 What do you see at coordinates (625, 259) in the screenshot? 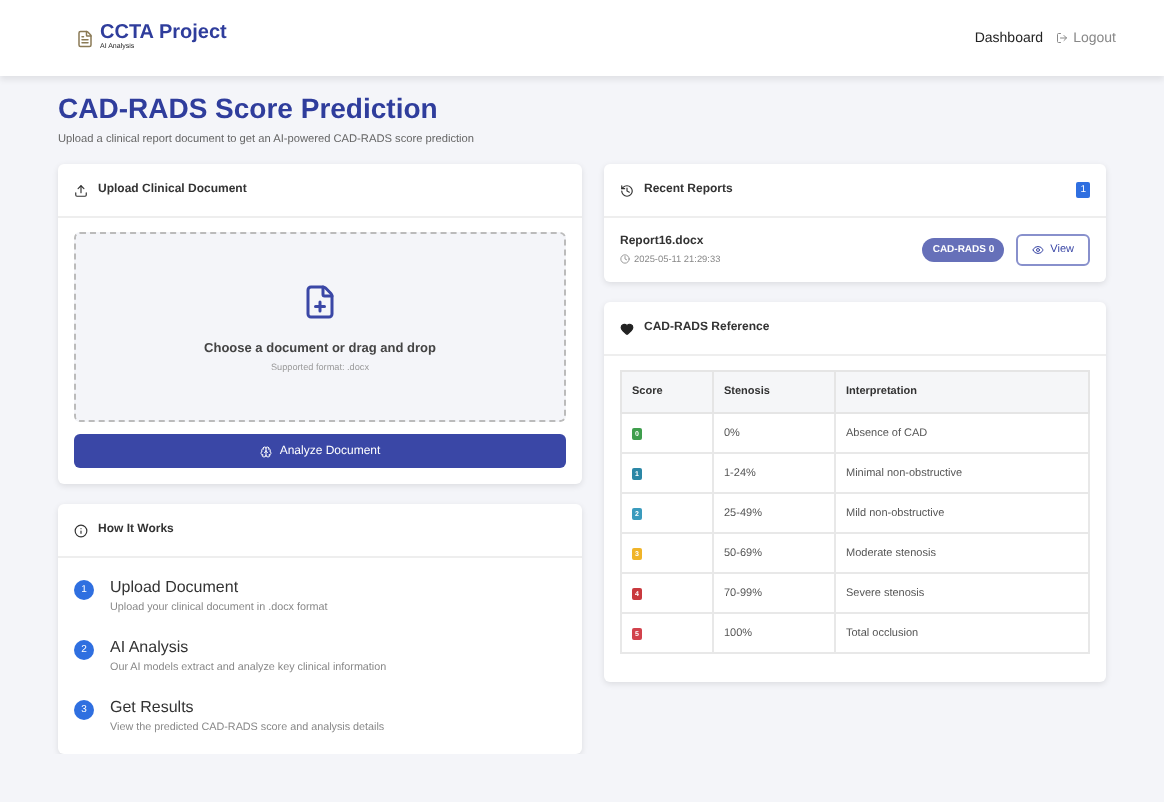
I see `clock-icon` at bounding box center [625, 259].